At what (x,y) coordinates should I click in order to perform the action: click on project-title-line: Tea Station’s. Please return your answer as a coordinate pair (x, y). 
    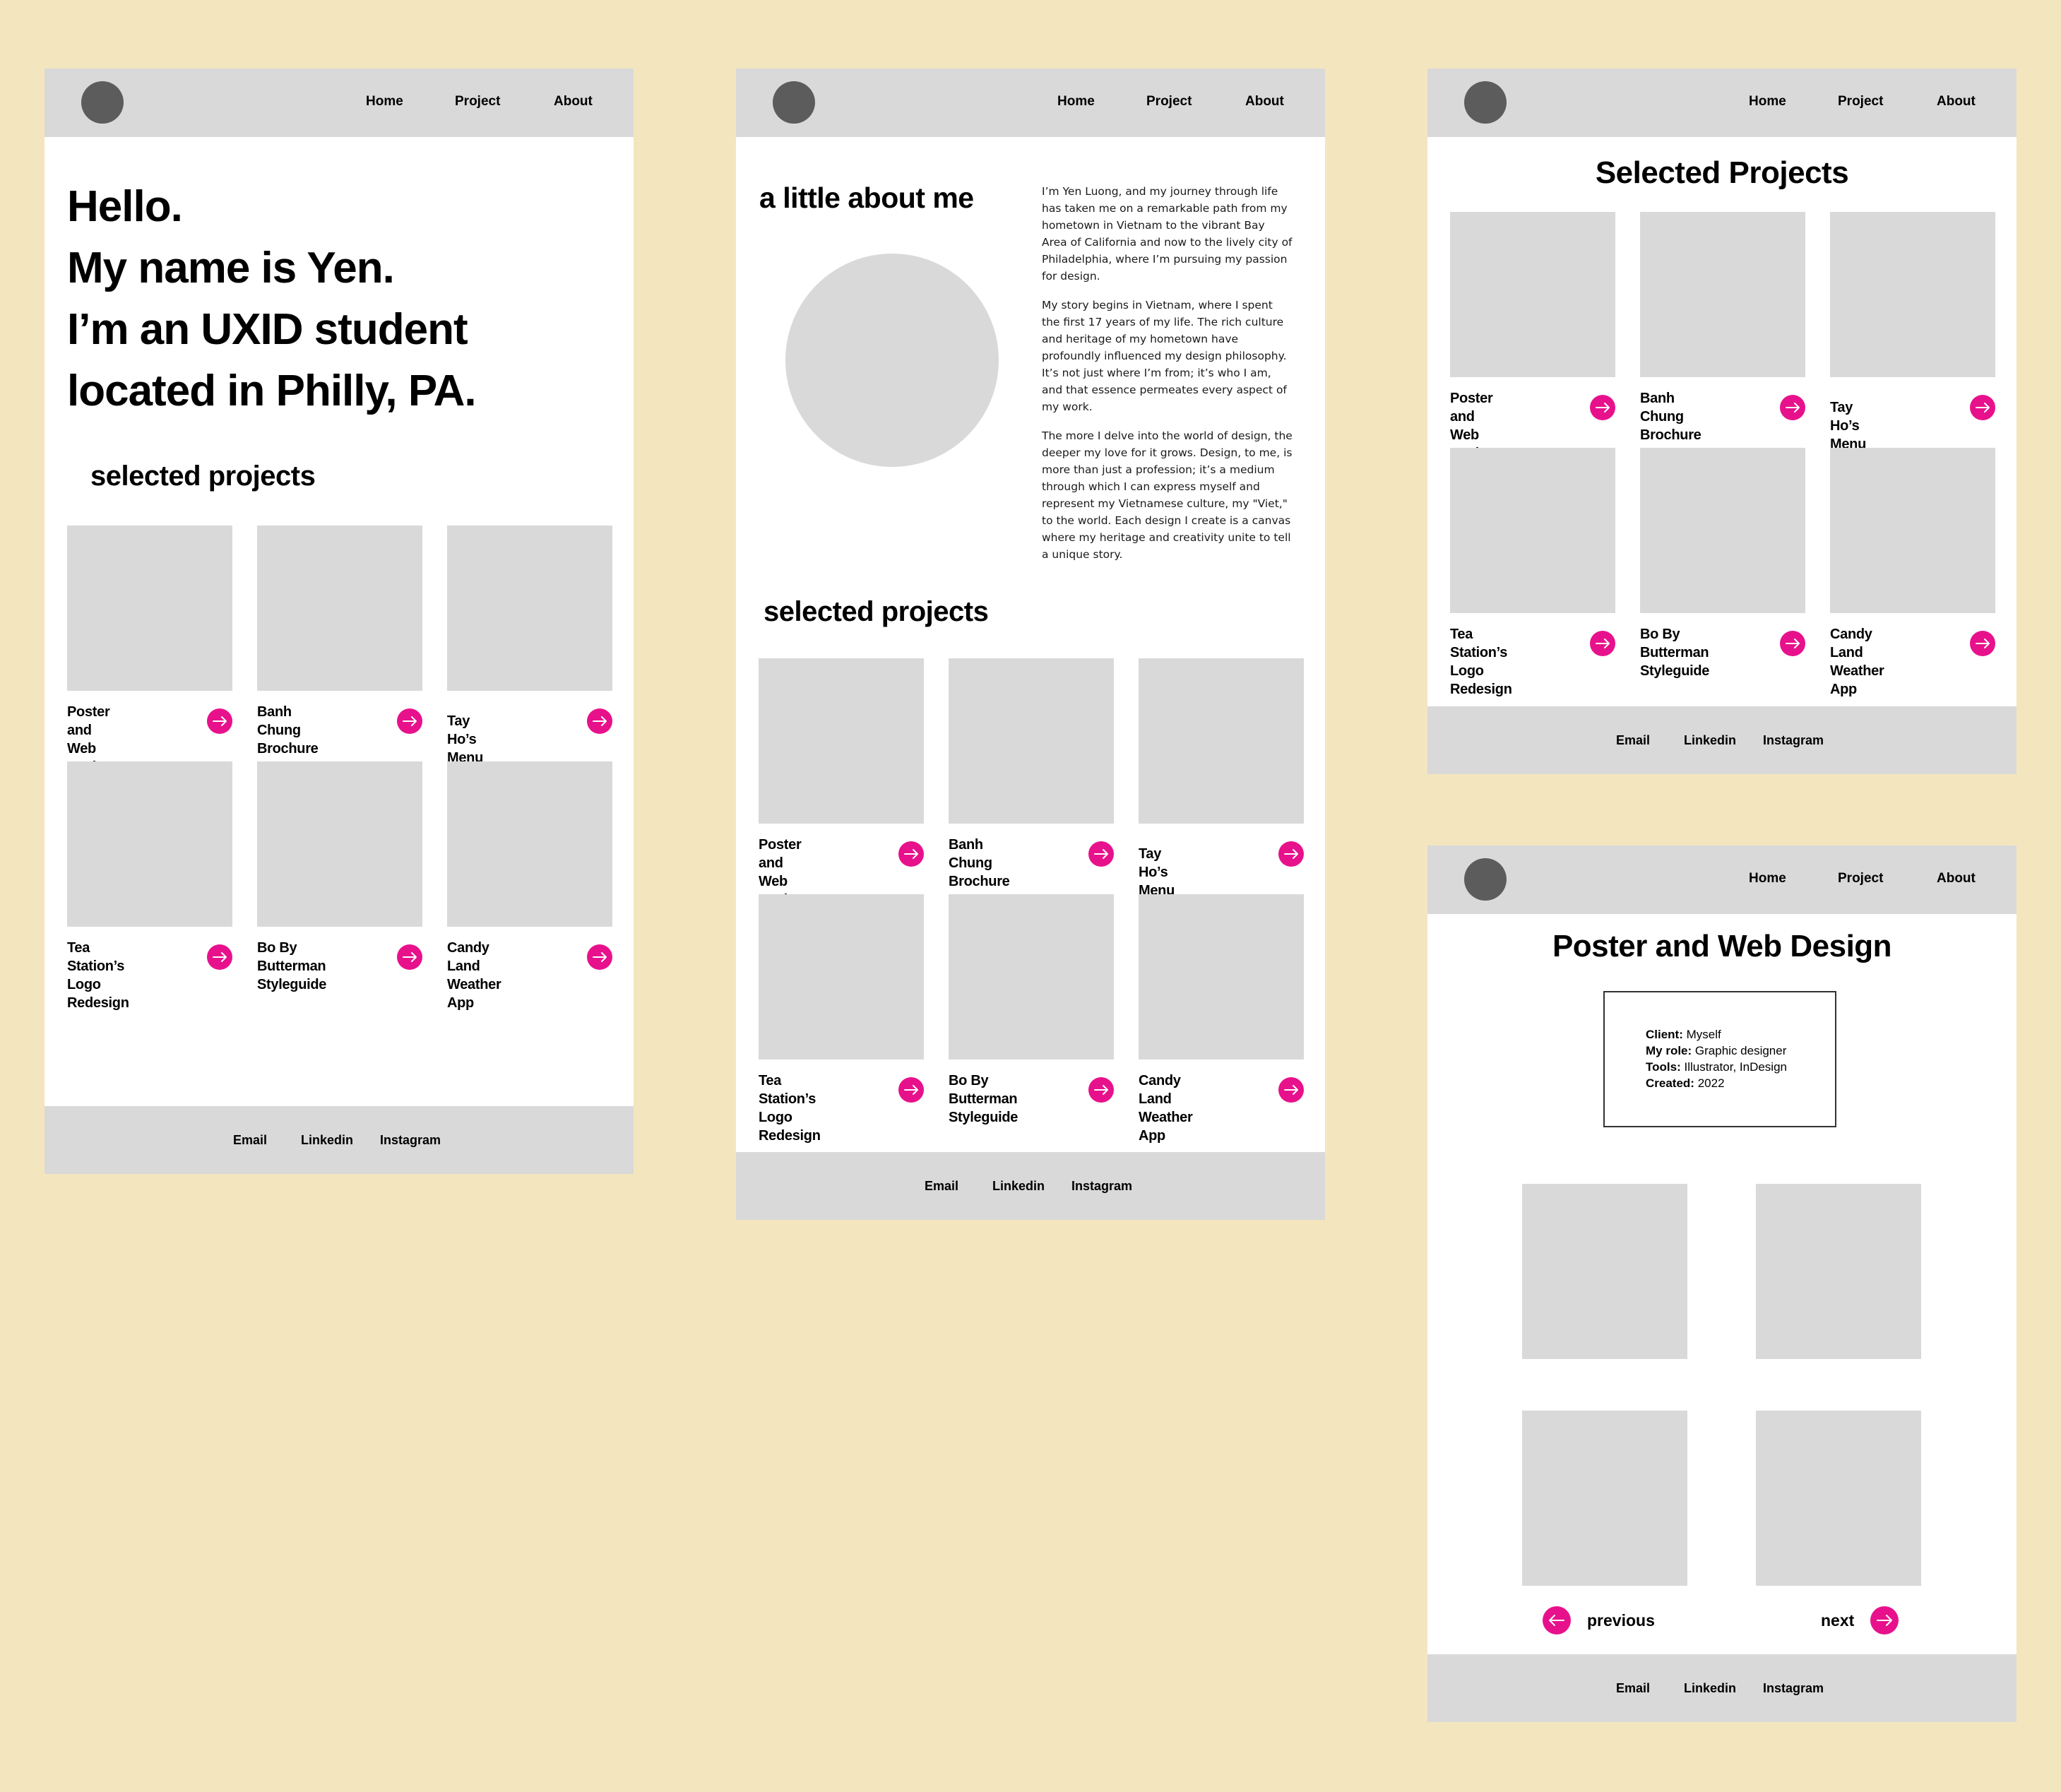
    Looking at the image, I should click on (1479, 644).